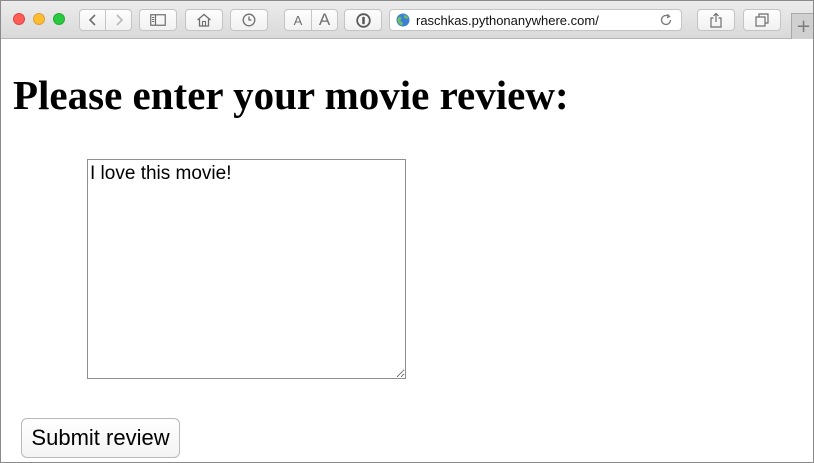 The image size is (814, 463). I want to click on share-icon, so click(716, 20).